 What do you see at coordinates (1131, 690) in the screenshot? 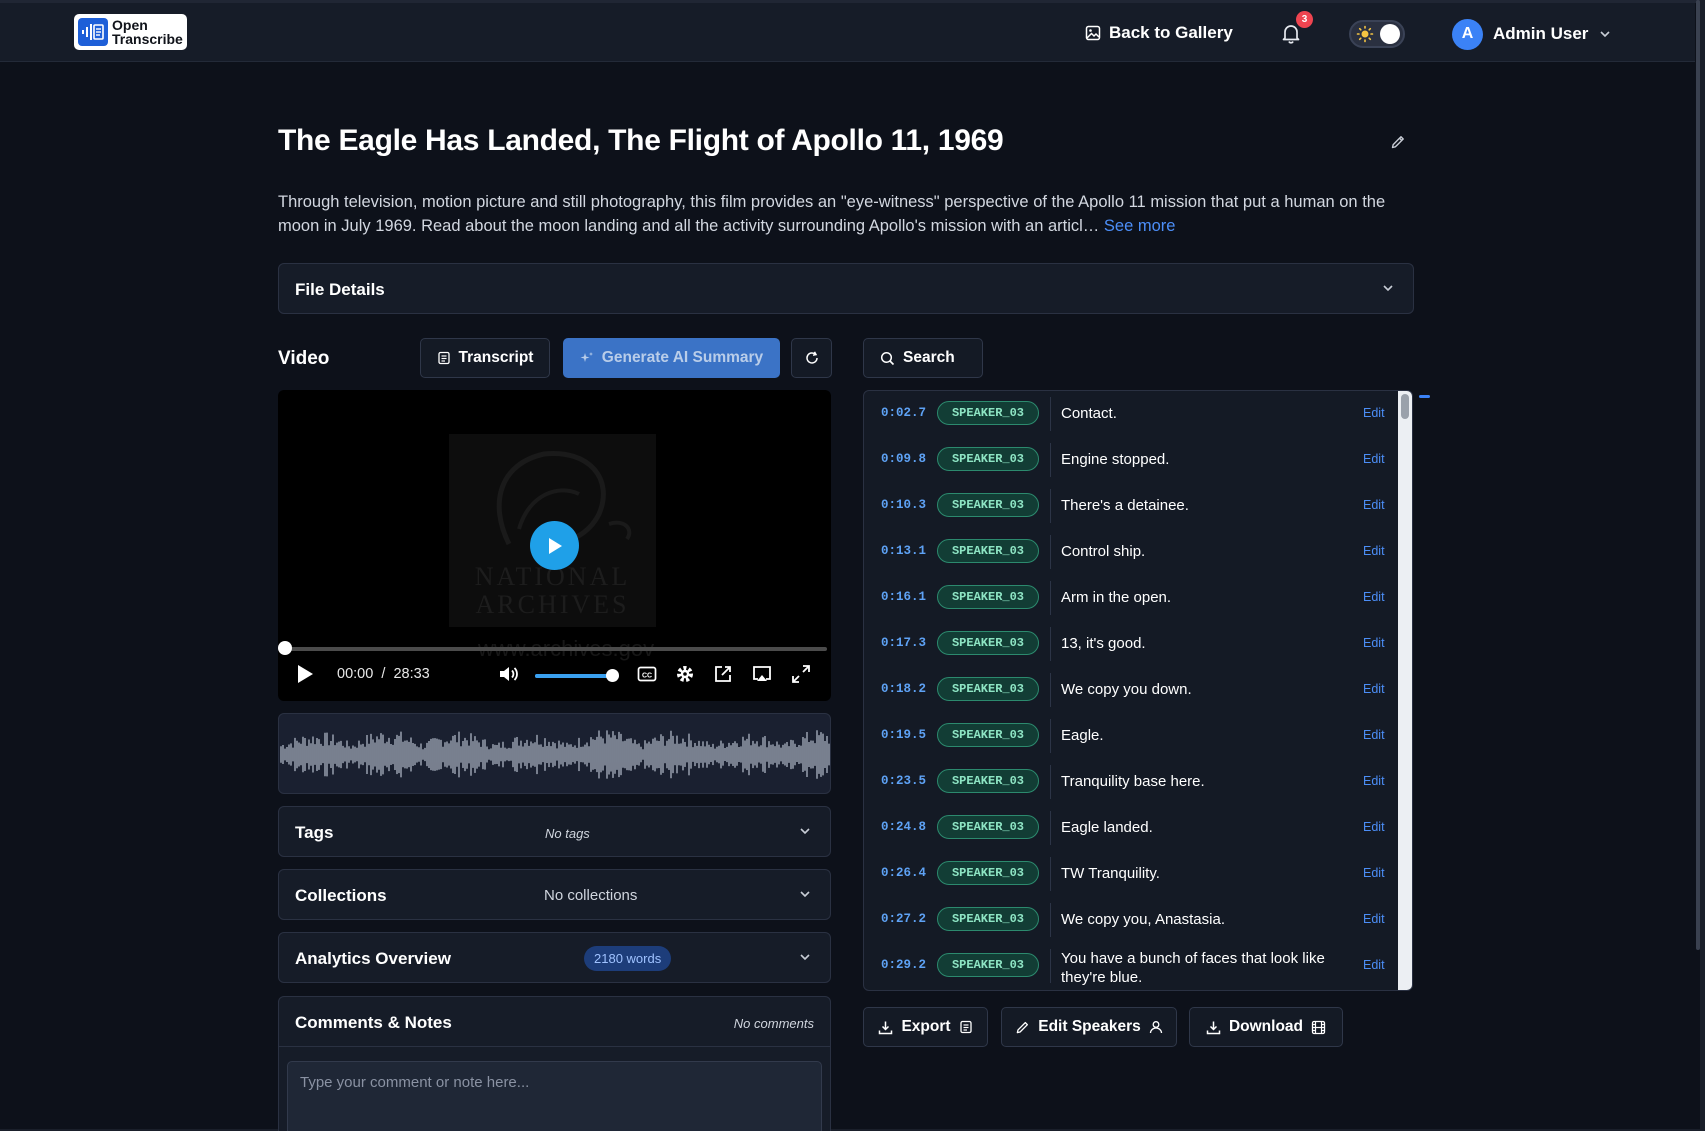
I see `transcript-segment: 0:18.2 SPEAKER_03 We copy you down. Edit` at bounding box center [1131, 690].